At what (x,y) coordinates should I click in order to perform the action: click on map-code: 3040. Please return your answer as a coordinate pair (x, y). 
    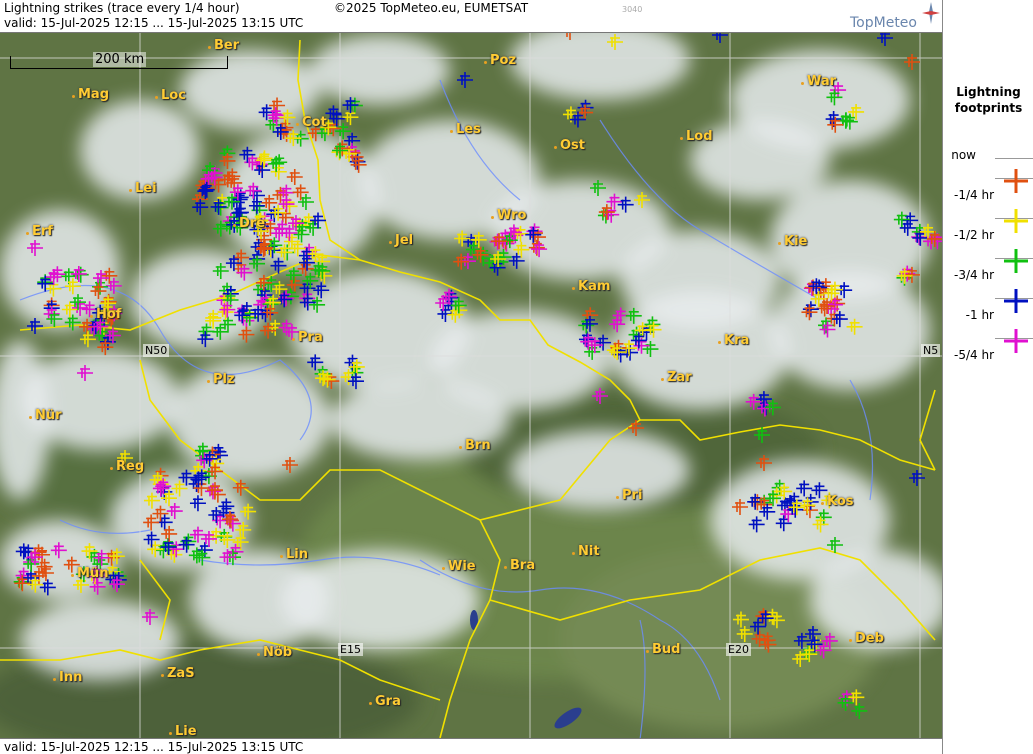
    Looking at the image, I should click on (632, 9).